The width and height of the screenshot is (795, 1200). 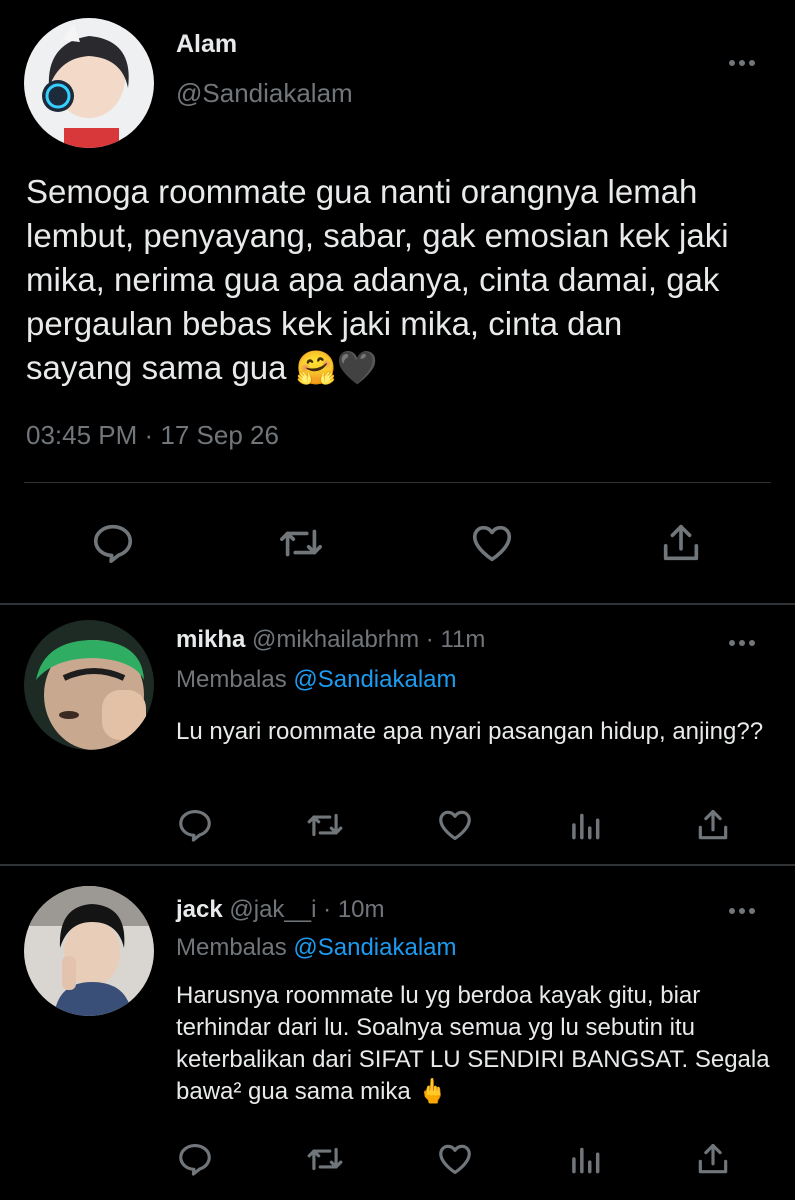 I want to click on reply-header: mikha @mikhailabrhm · 11m, so click(x=330, y=640).